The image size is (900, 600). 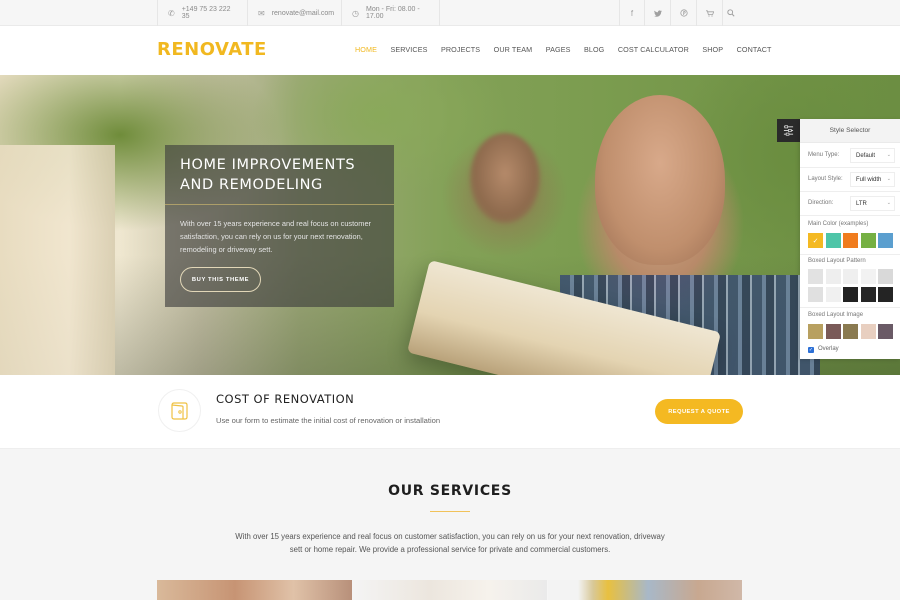 What do you see at coordinates (285, 399) in the screenshot?
I see `cost-title: COST OF RENOVATION` at bounding box center [285, 399].